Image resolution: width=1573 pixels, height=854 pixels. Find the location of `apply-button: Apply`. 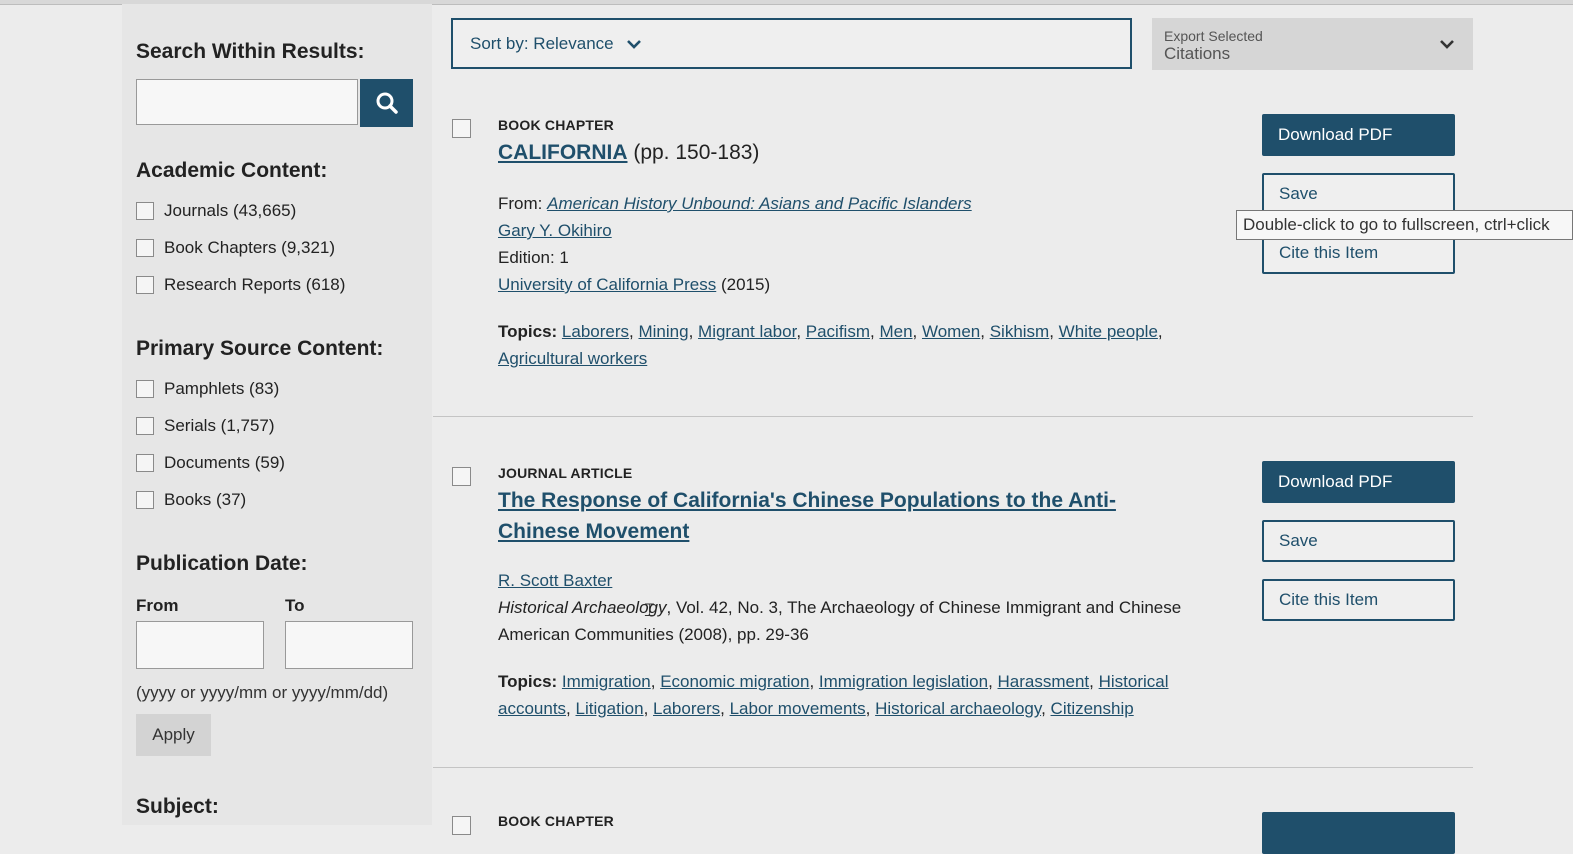

apply-button: Apply is located at coordinates (173, 735).